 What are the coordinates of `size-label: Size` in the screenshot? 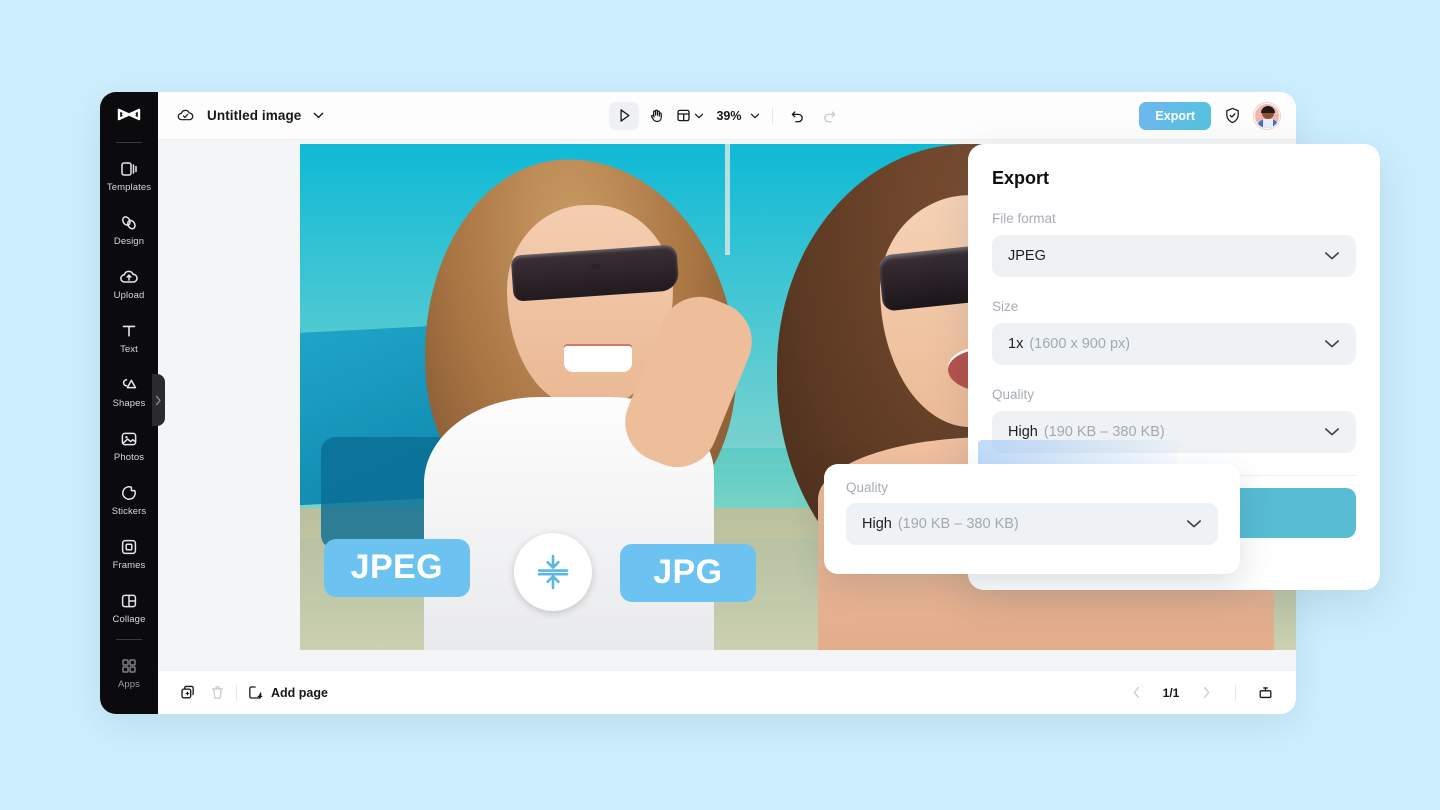 It's located at (1005, 306).